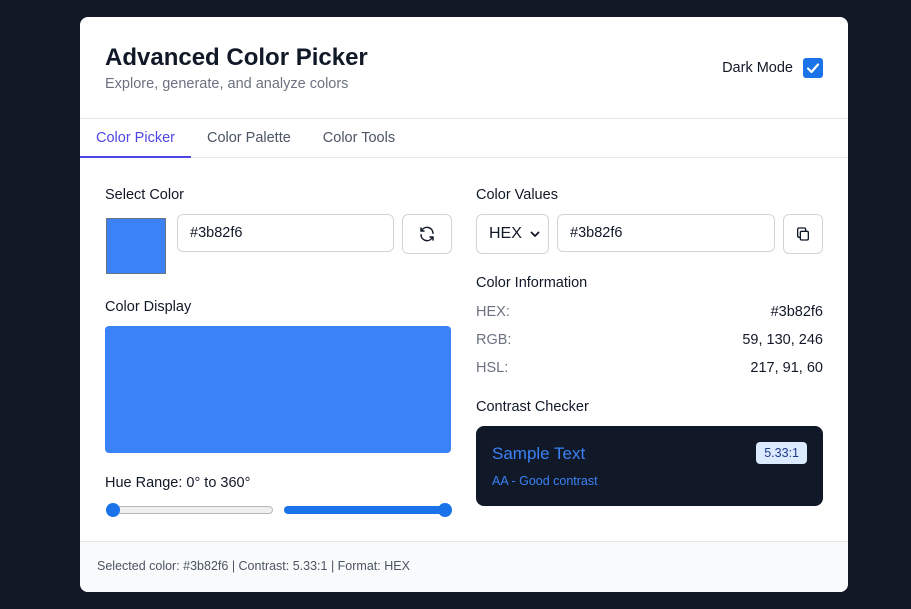  Describe the element at coordinates (494, 340) in the screenshot. I see `info-key: RGB:` at that location.